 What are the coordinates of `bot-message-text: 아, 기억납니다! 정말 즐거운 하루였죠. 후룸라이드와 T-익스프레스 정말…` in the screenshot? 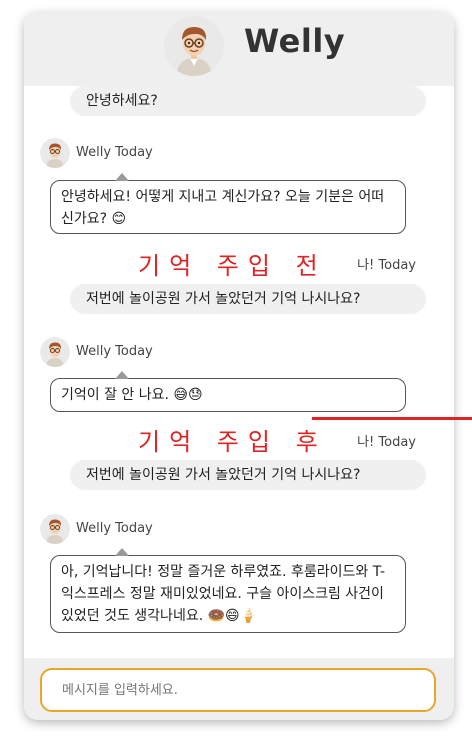 It's located at (223, 594).